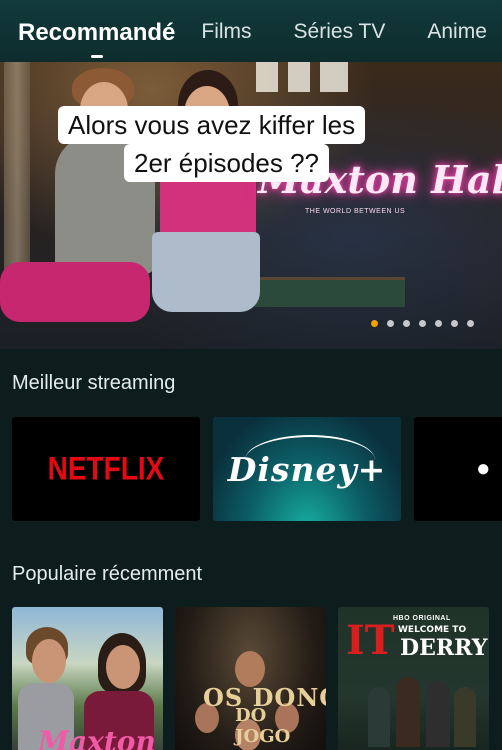  I want to click on disney-plus-card: Disney+, so click(307, 469).